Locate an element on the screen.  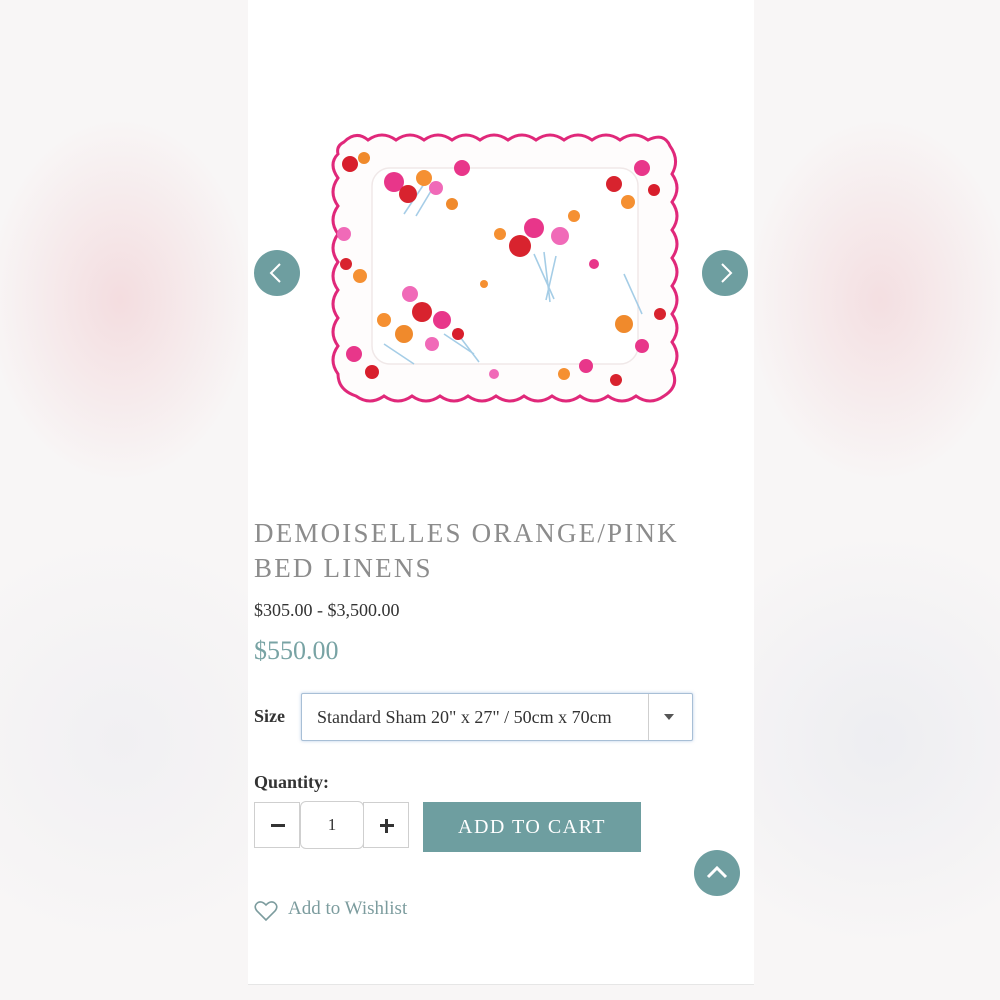
heart-icon is located at coordinates (266, 911).